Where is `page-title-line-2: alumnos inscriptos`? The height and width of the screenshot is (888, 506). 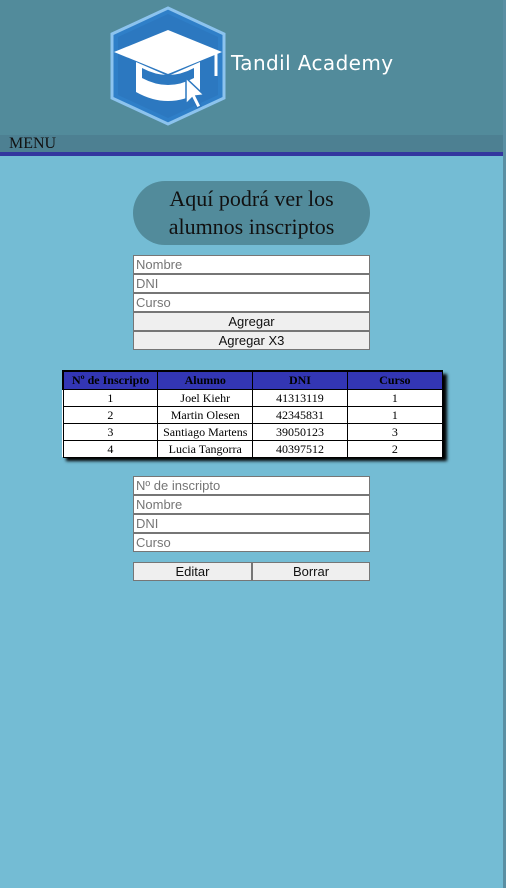 page-title-line-2: alumnos inscriptos is located at coordinates (251, 226).